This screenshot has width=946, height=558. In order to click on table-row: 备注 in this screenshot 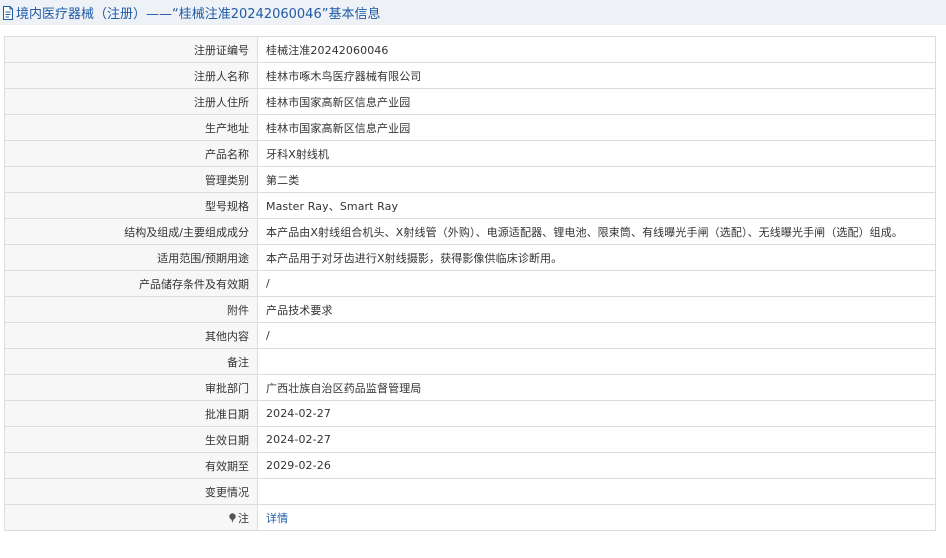, I will do `click(470, 361)`.